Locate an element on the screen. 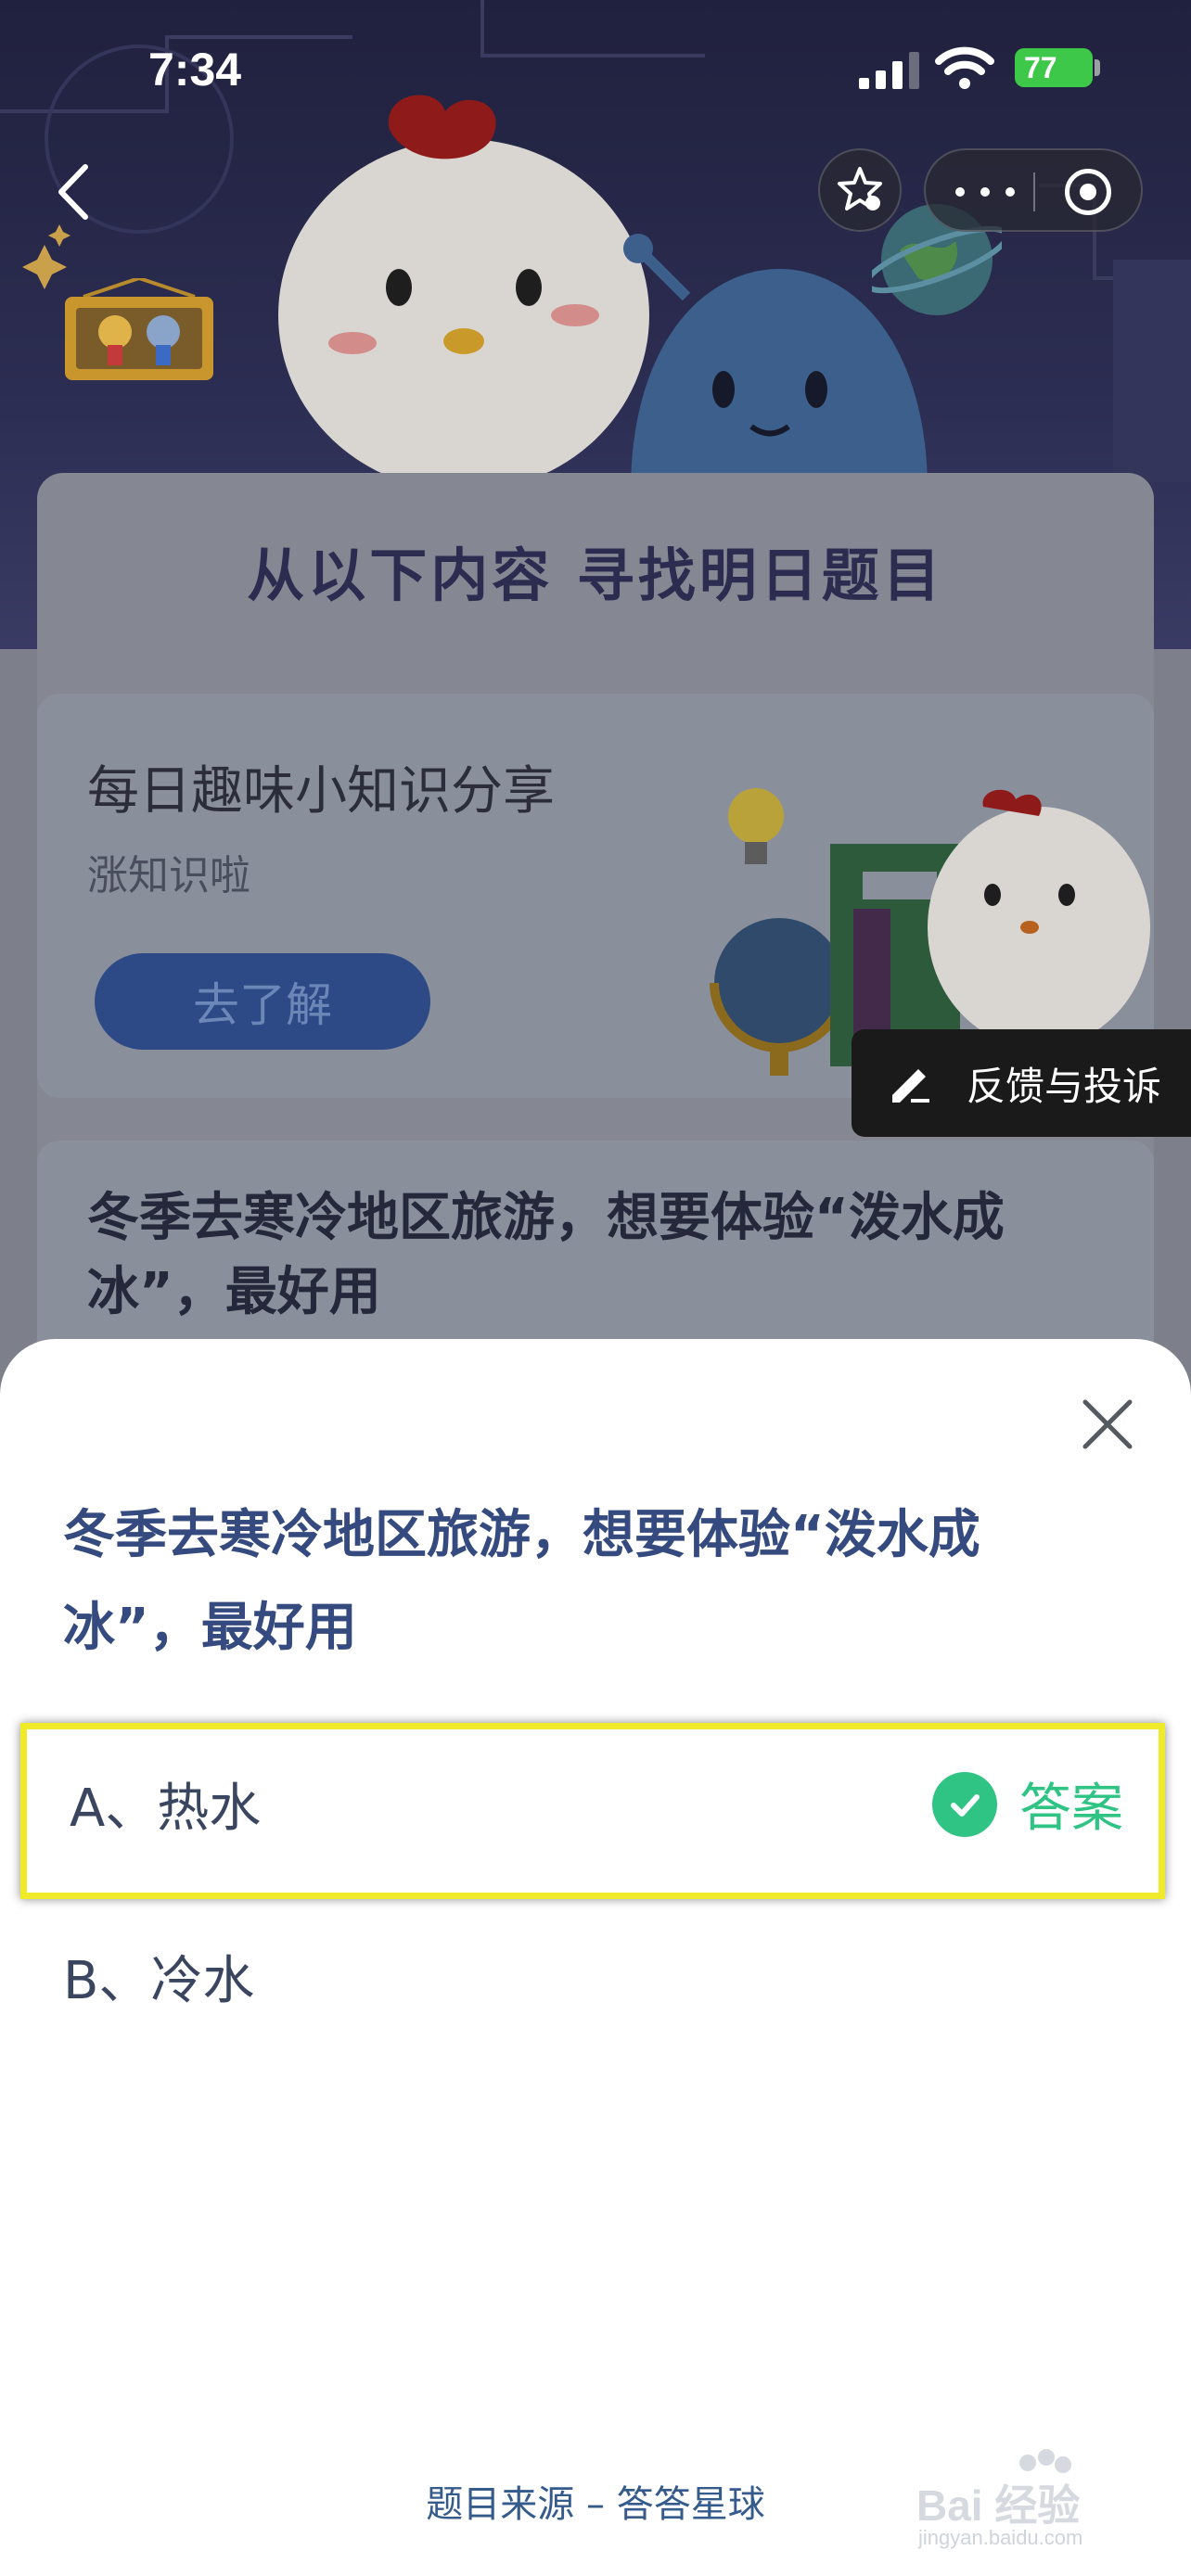  battery-level: 77 is located at coordinates (1040, 67).